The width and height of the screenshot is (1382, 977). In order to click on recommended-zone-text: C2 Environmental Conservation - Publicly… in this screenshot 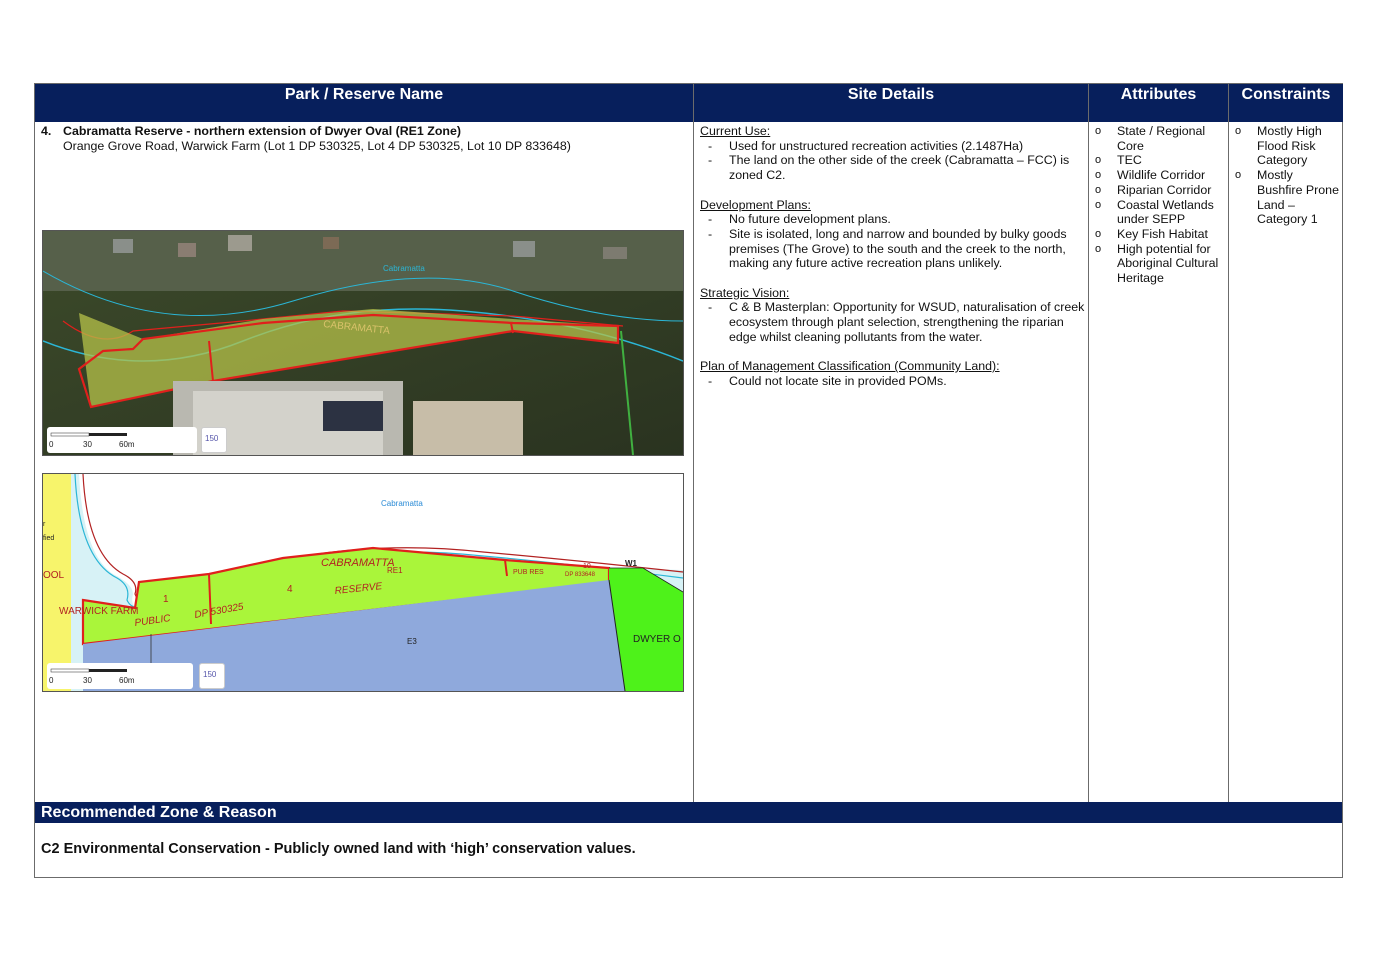, I will do `click(338, 849)`.